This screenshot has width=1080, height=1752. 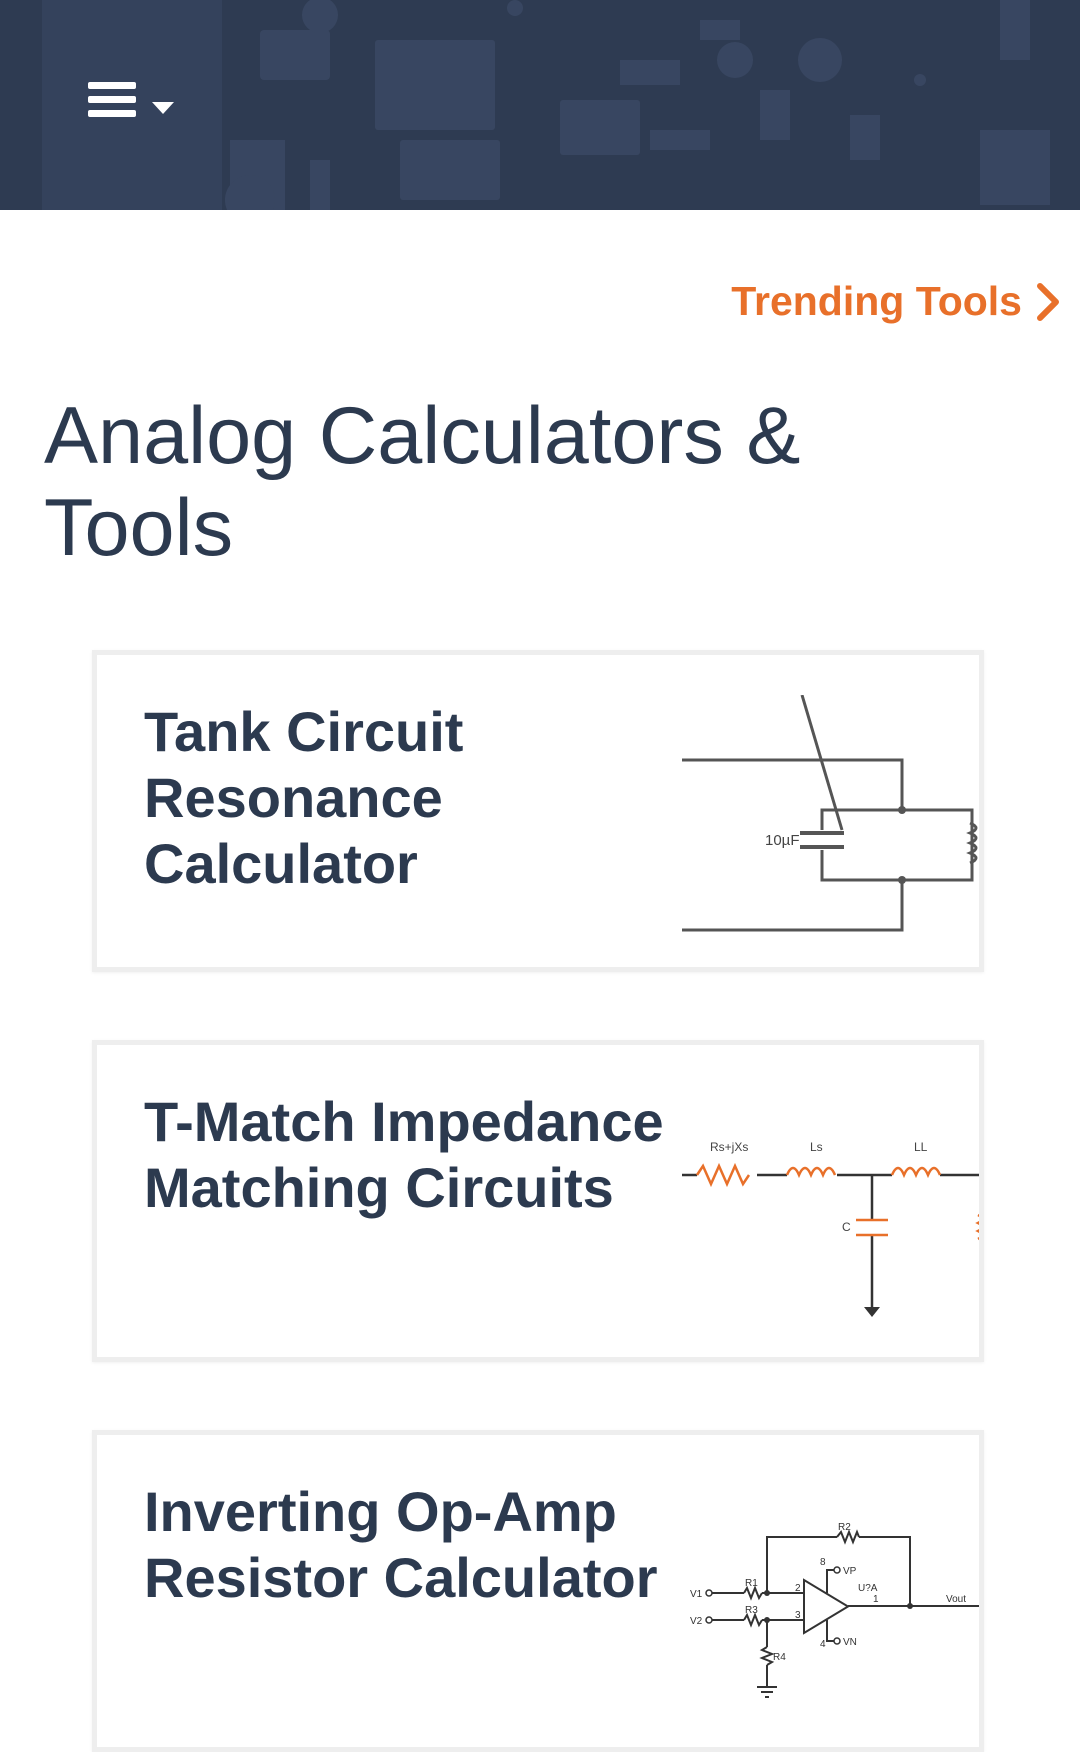 I want to click on c-label: C, so click(x=846, y=1227).